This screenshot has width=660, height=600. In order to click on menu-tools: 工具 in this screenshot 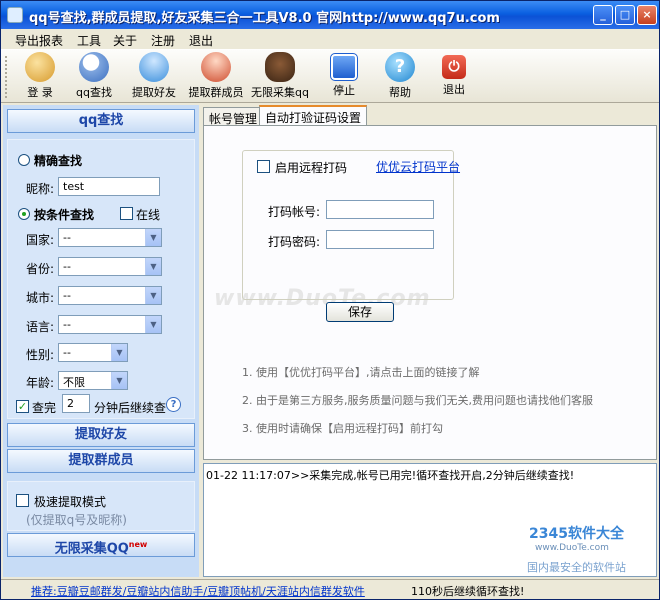, I will do `click(89, 40)`.